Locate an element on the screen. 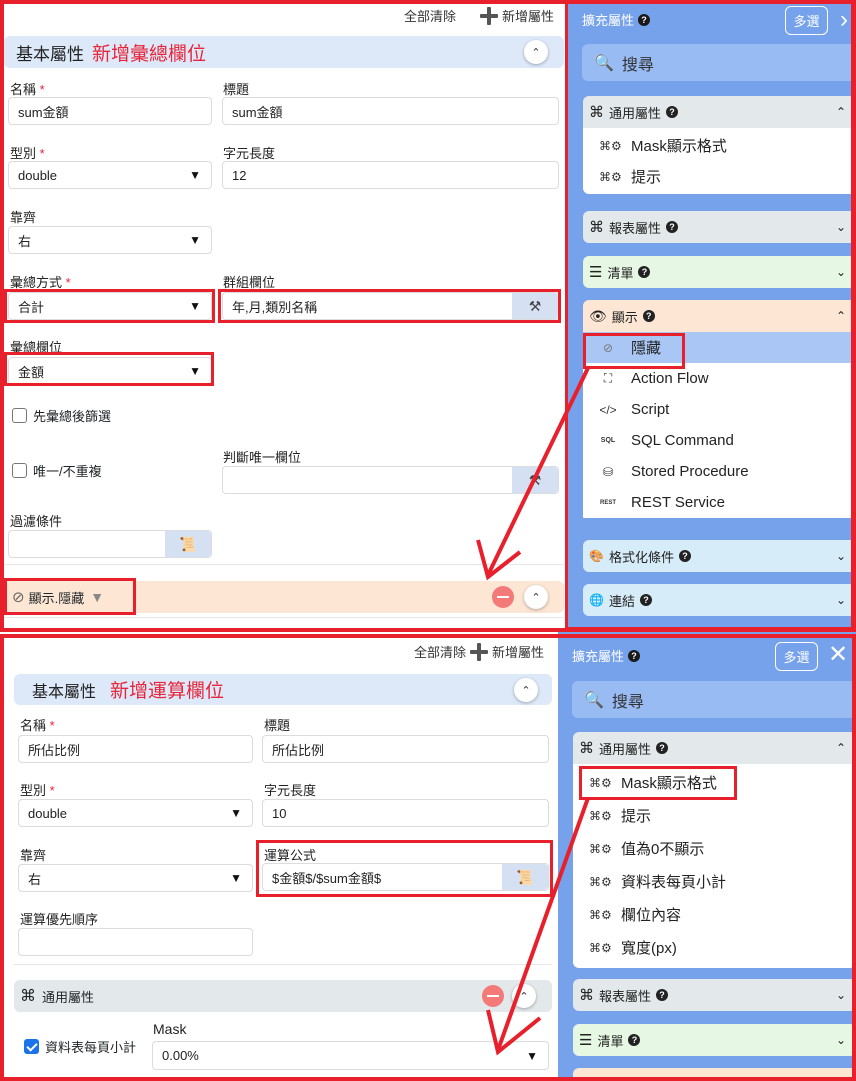 The image size is (856, 1081). display-section-header: ⊘ 顯示.隱藏 ▼ ⌃ is located at coordinates (284, 597).